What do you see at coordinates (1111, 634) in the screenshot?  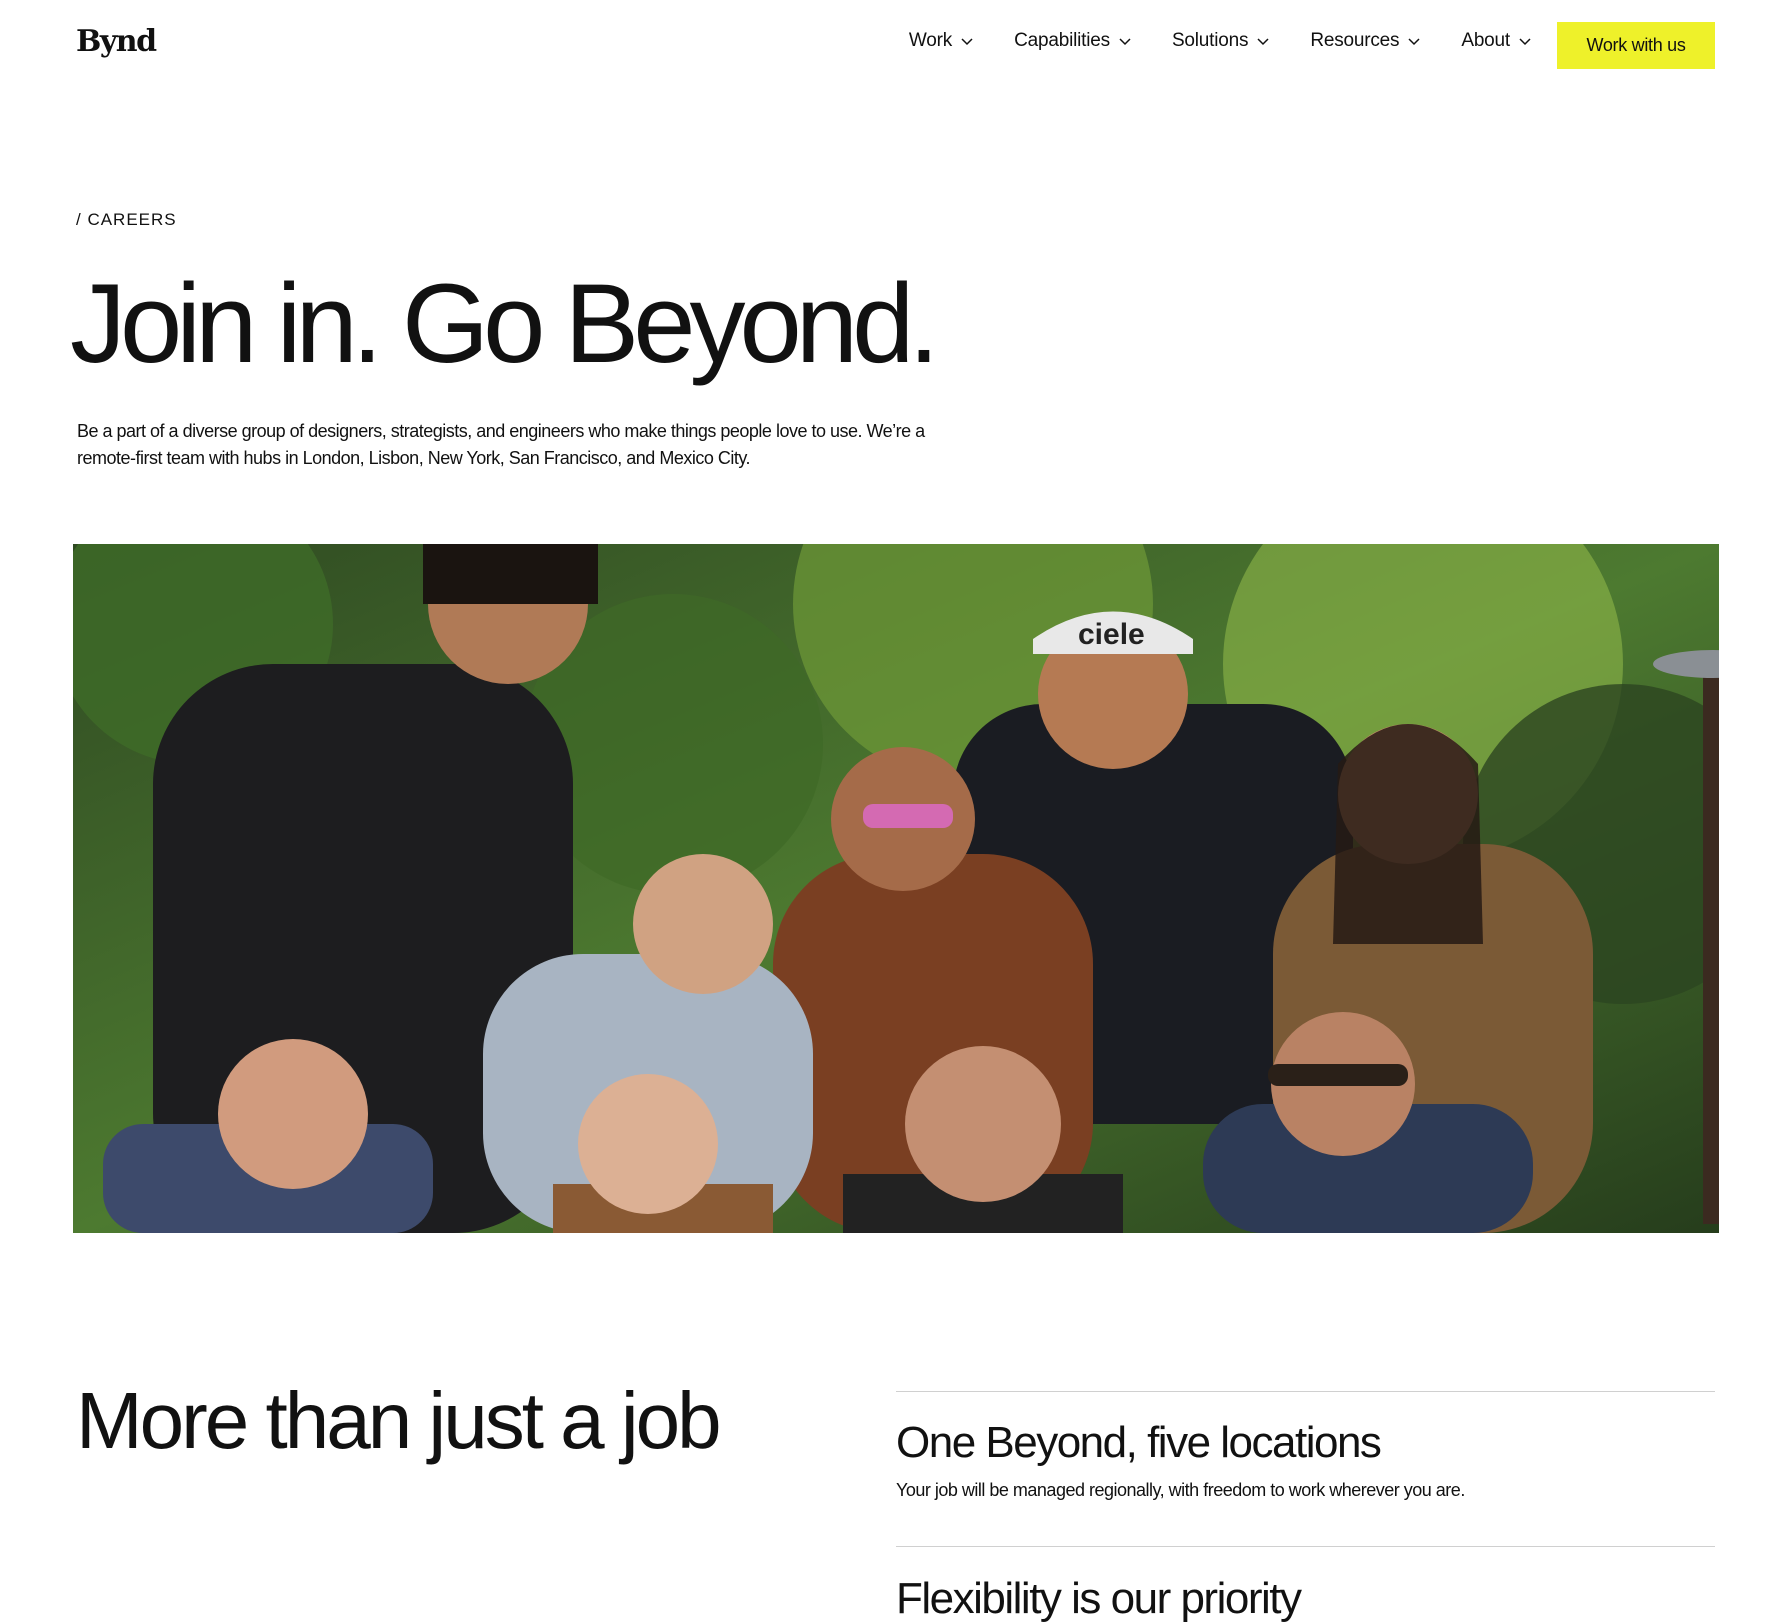 I see `cap-logo-text: ciele` at bounding box center [1111, 634].